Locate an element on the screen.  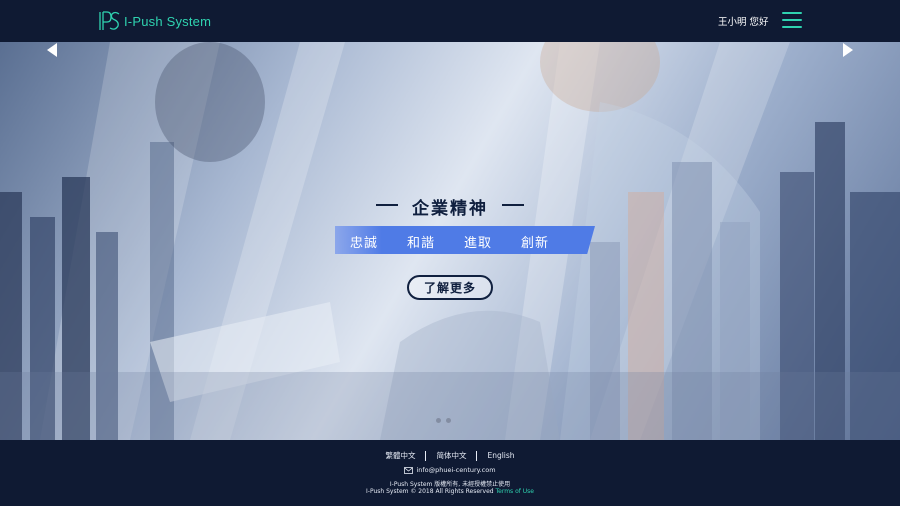
previous-slide-arrow-icon is located at coordinates (52, 50).